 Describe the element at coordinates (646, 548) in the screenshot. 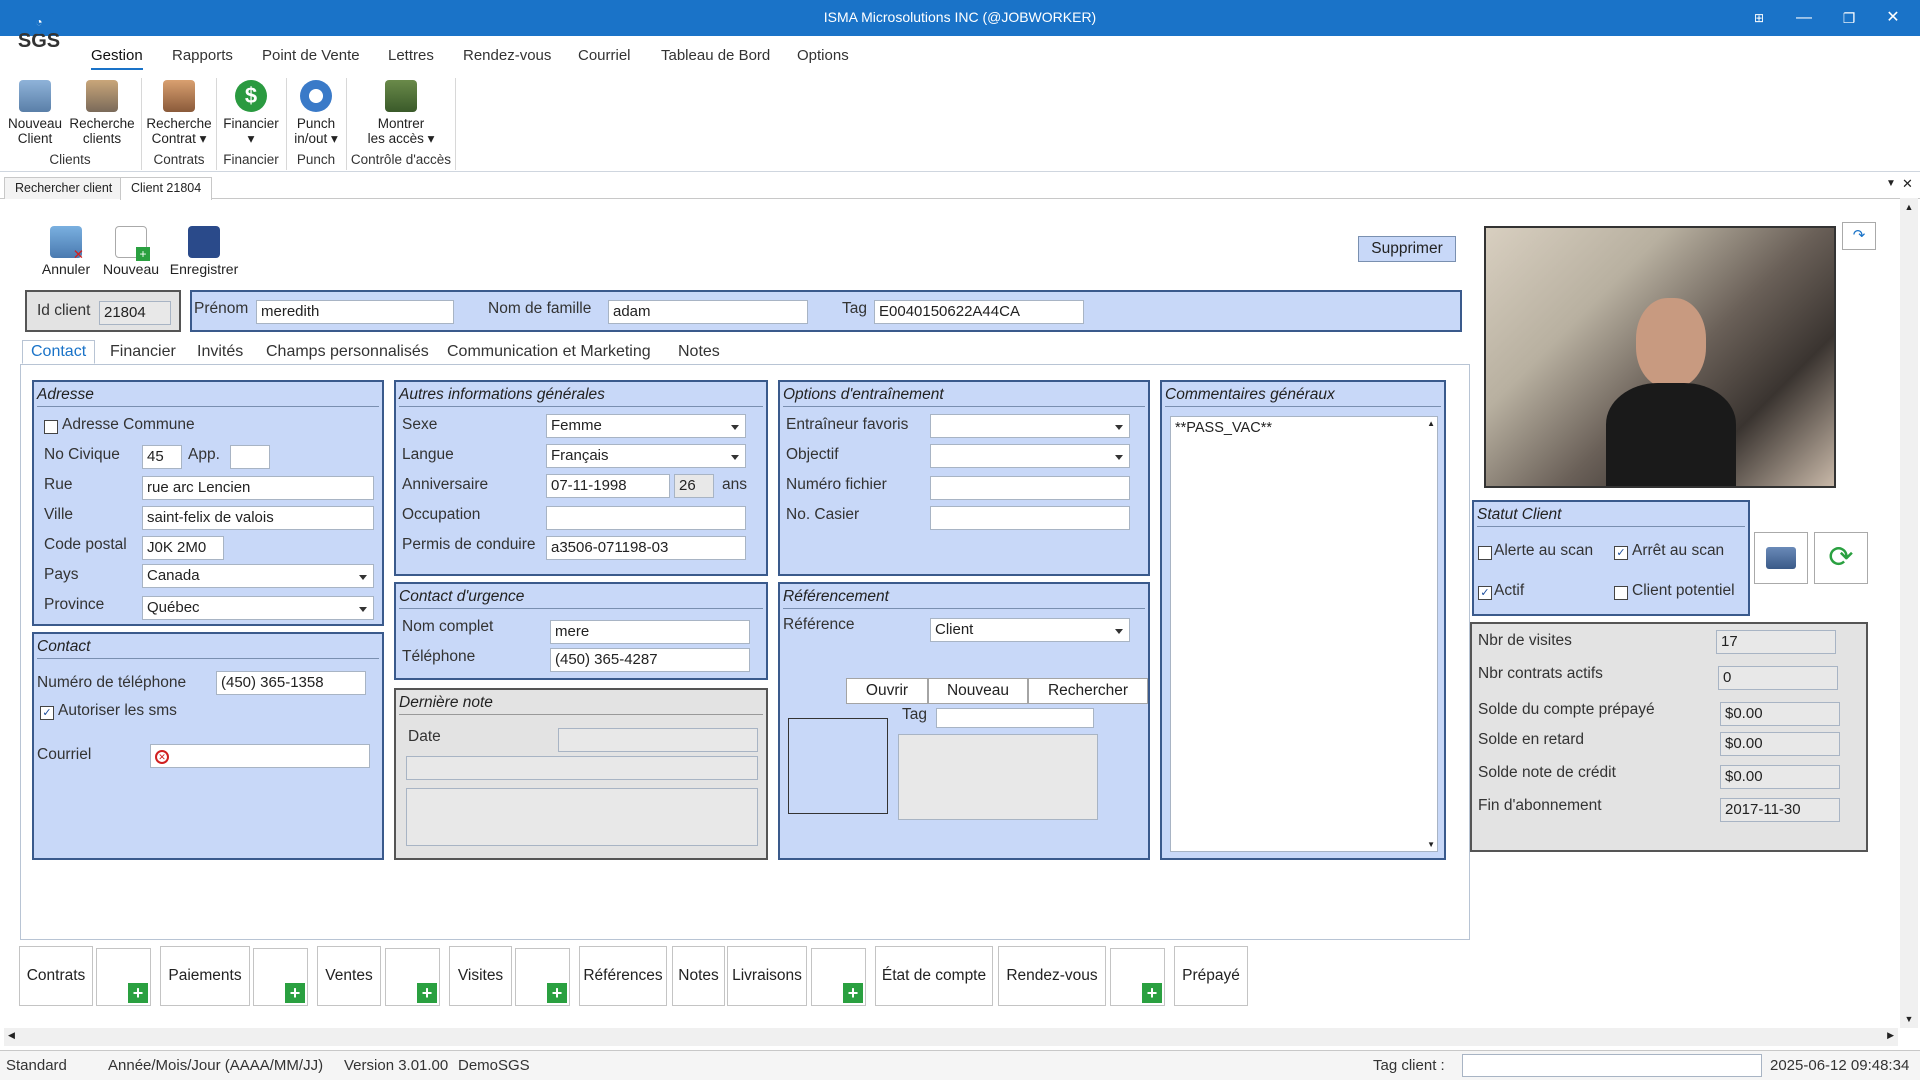

I see `permis-input: a3506-071198-03` at that location.